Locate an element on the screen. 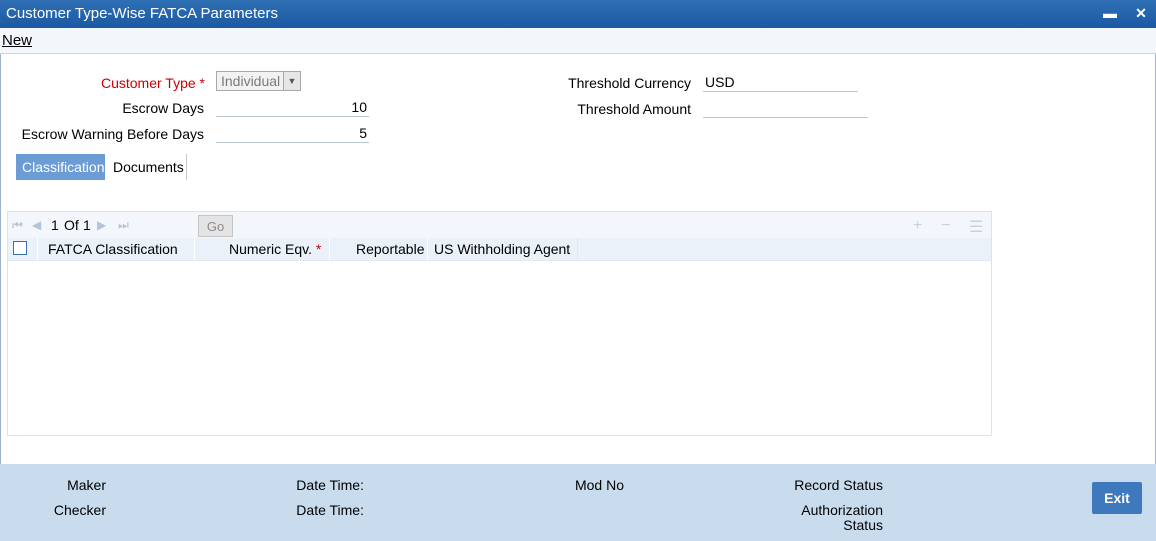 Image resolution: width=1156 pixels, height=541 pixels. escrow-warning-input is located at coordinates (292, 133).